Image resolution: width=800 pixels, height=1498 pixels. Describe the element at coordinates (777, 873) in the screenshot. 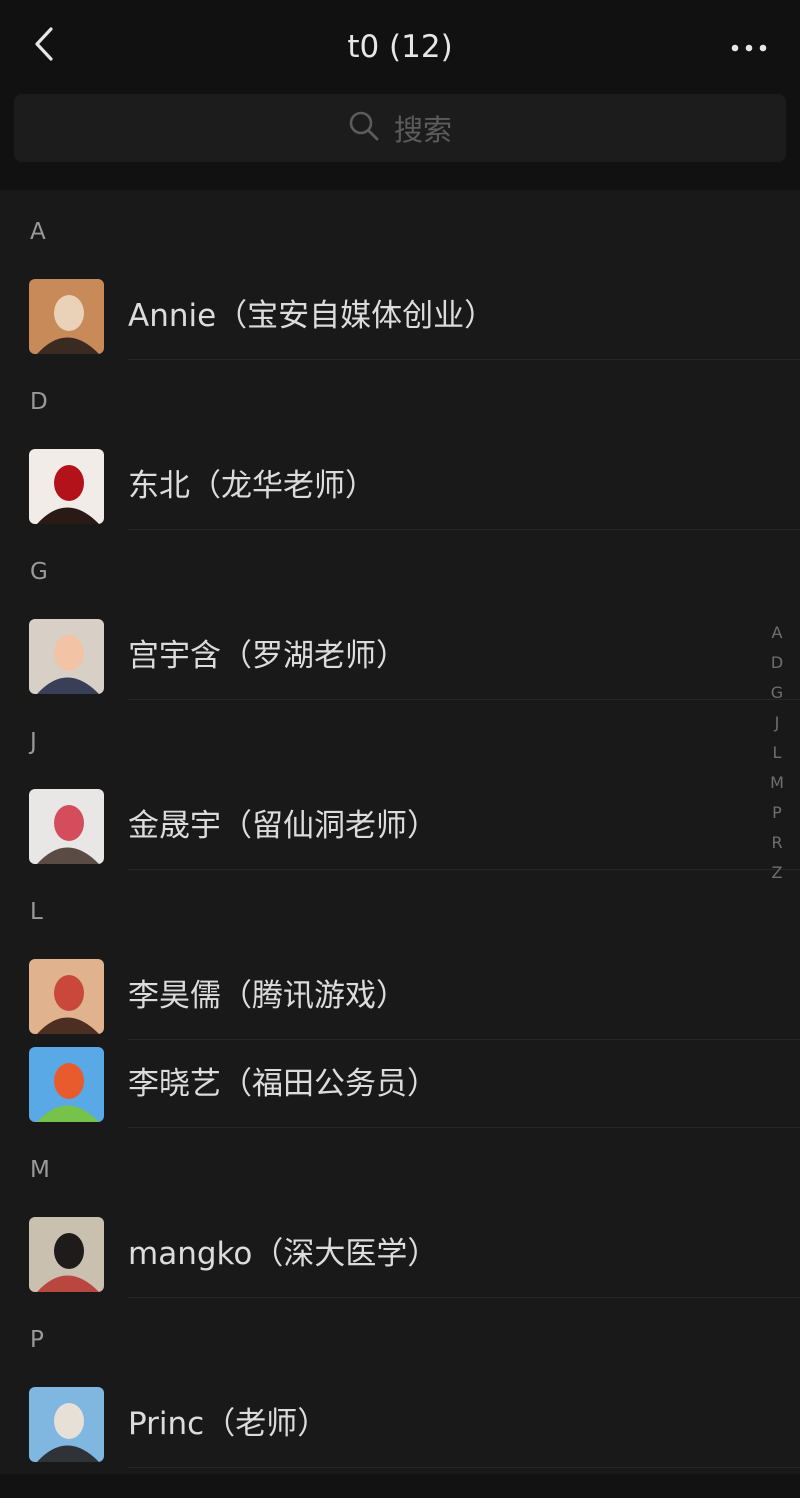

I see `index-letter-z: Z` at that location.